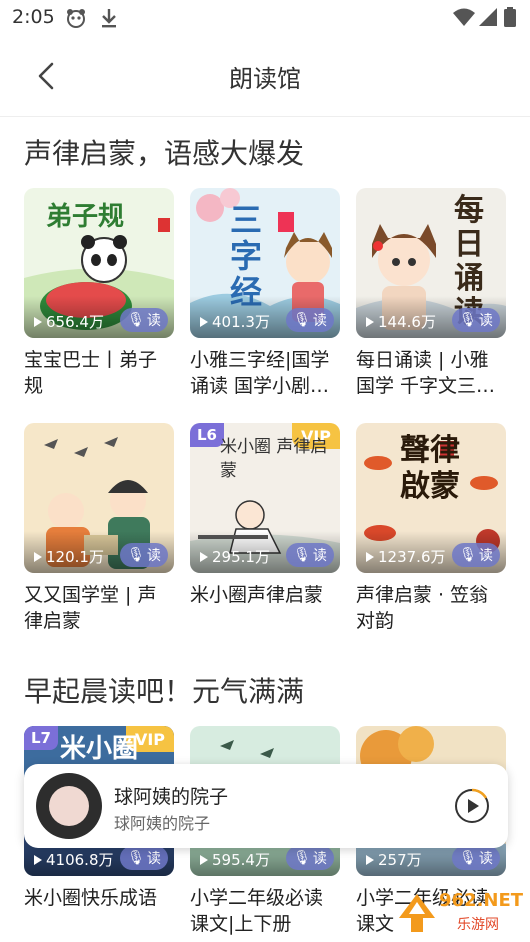 The image size is (530, 942). What do you see at coordinates (401, 321) in the screenshot?
I see `play-count: 144.6万` at bounding box center [401, 321].